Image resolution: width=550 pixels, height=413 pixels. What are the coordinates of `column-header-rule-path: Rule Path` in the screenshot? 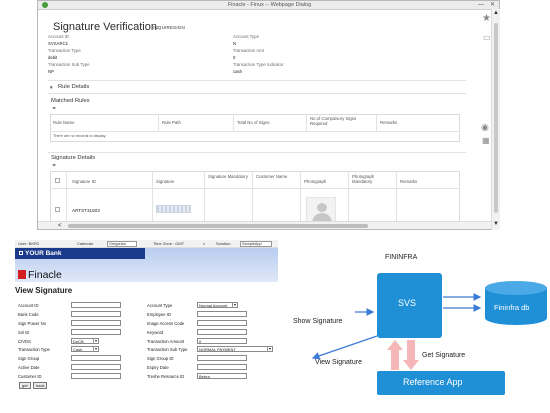 It's located at (171, 122).